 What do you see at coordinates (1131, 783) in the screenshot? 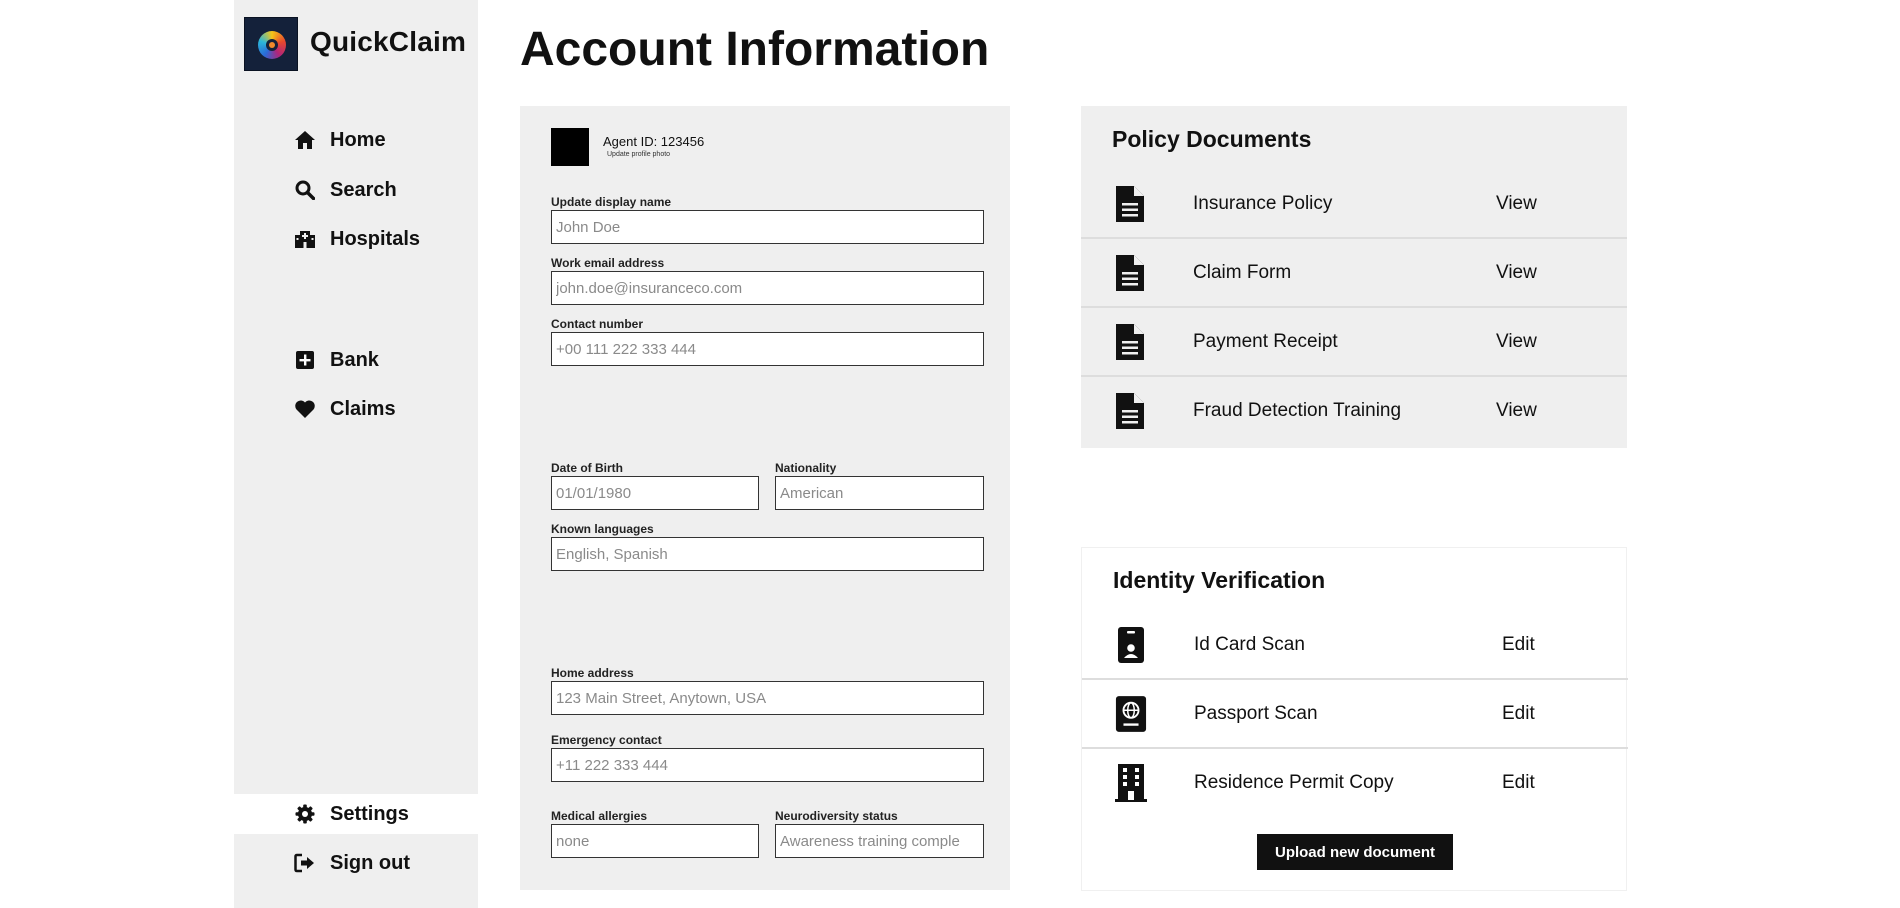
I see `building-icon` at bounding box center [1131, 783].